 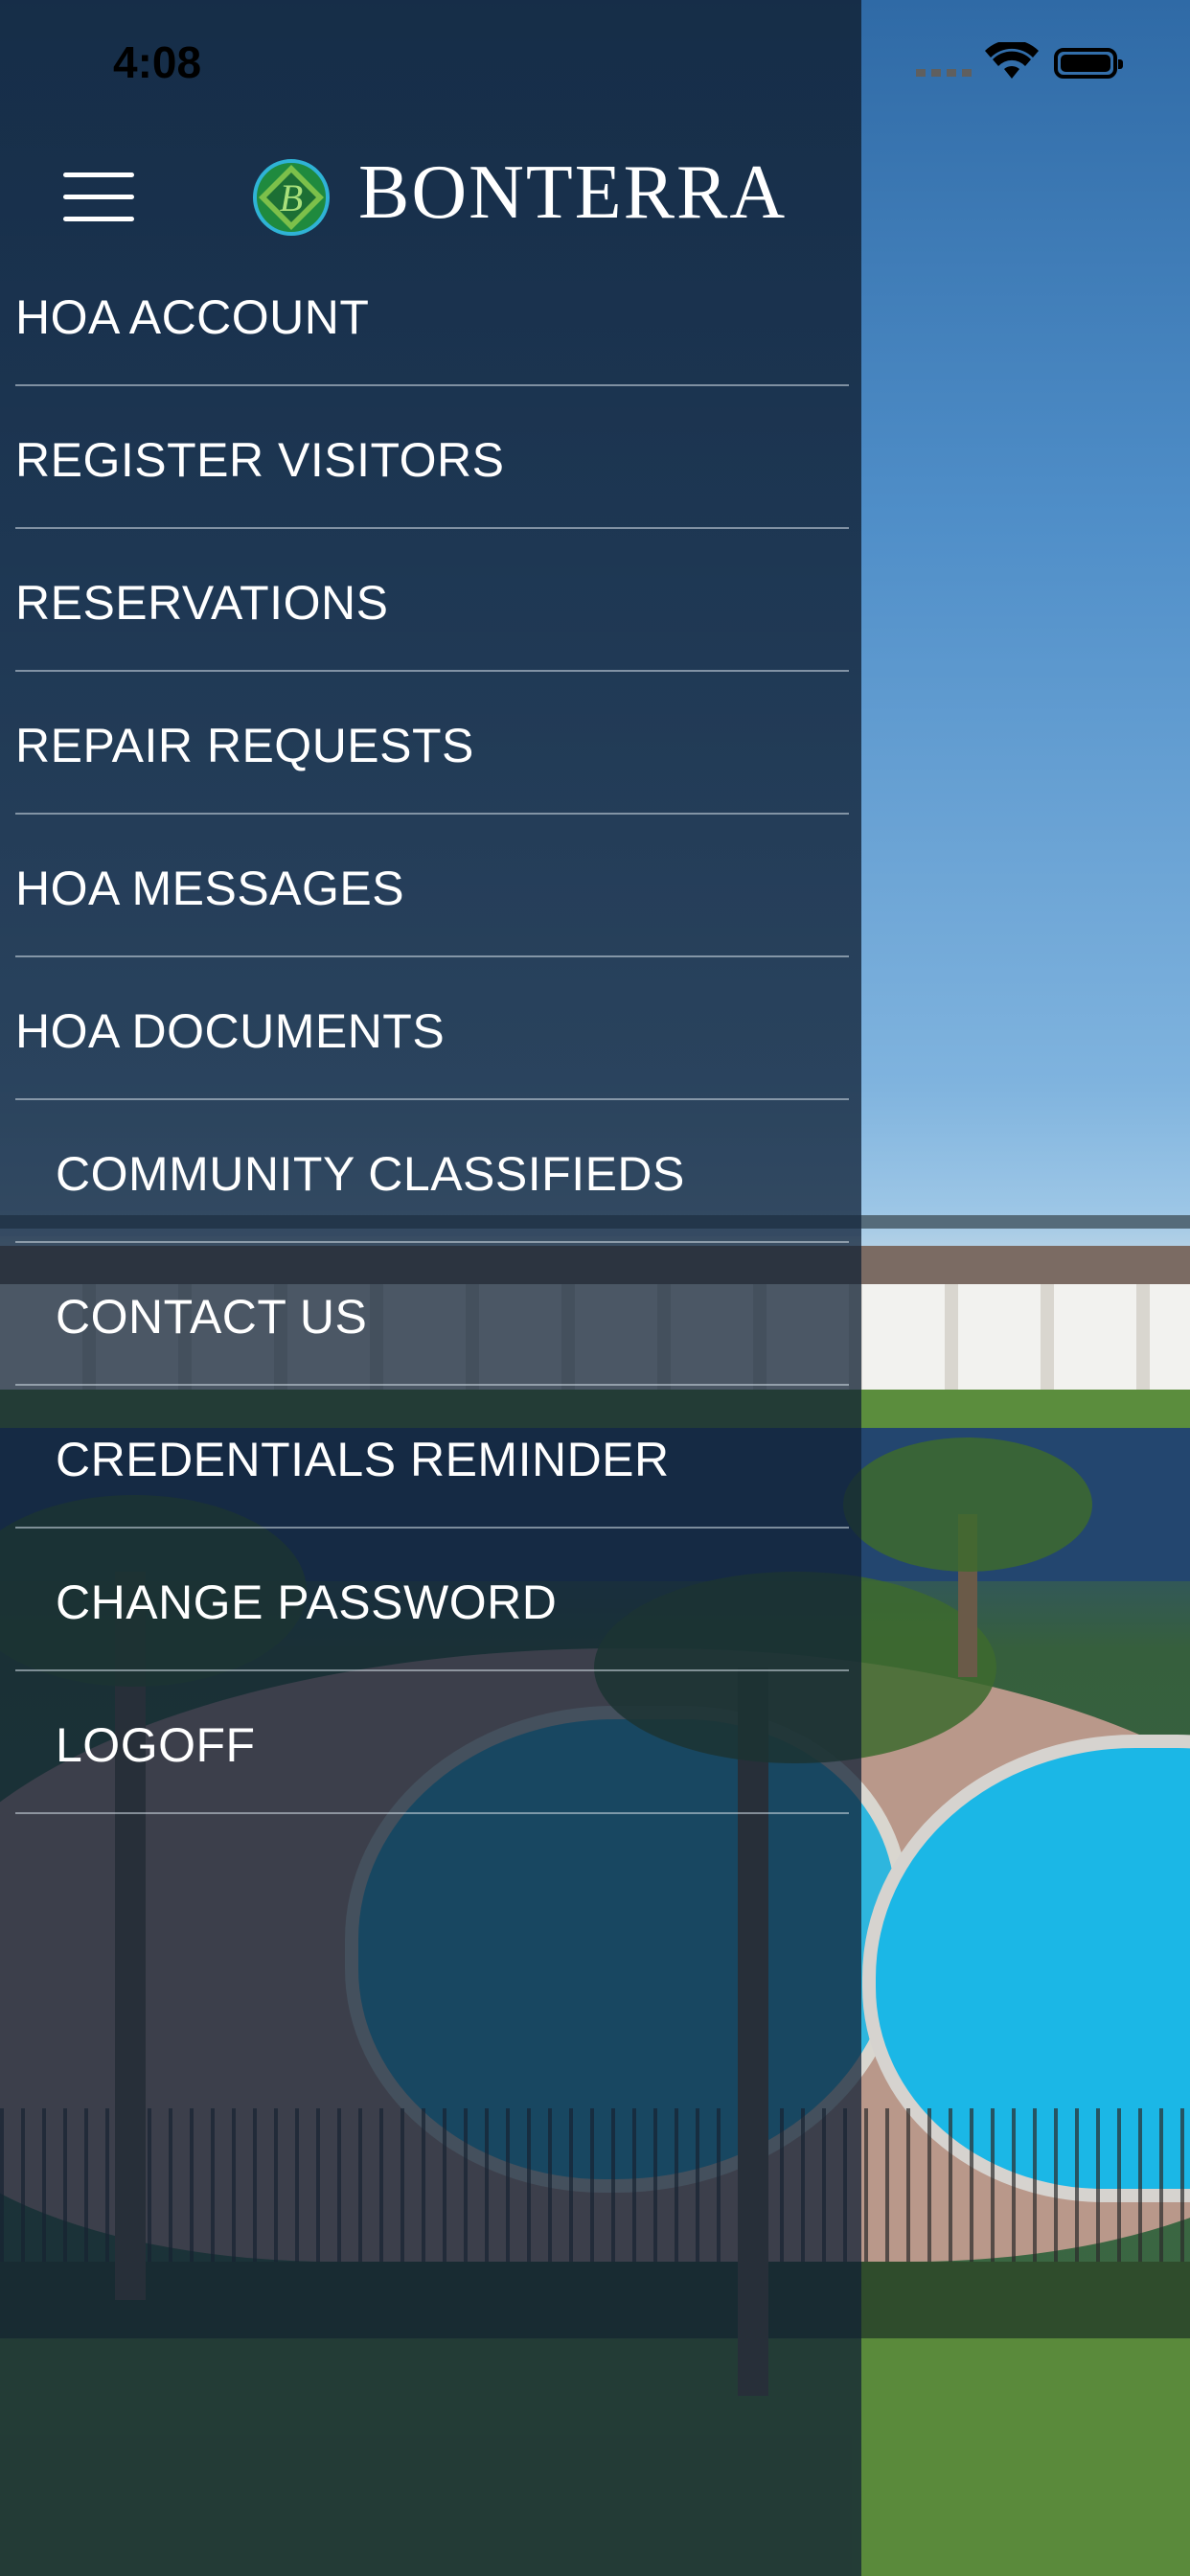 I want to click on menu-item-community-classifieds: COMMUNITY CLASSIFIEDS, so click(x=432, y=1171).